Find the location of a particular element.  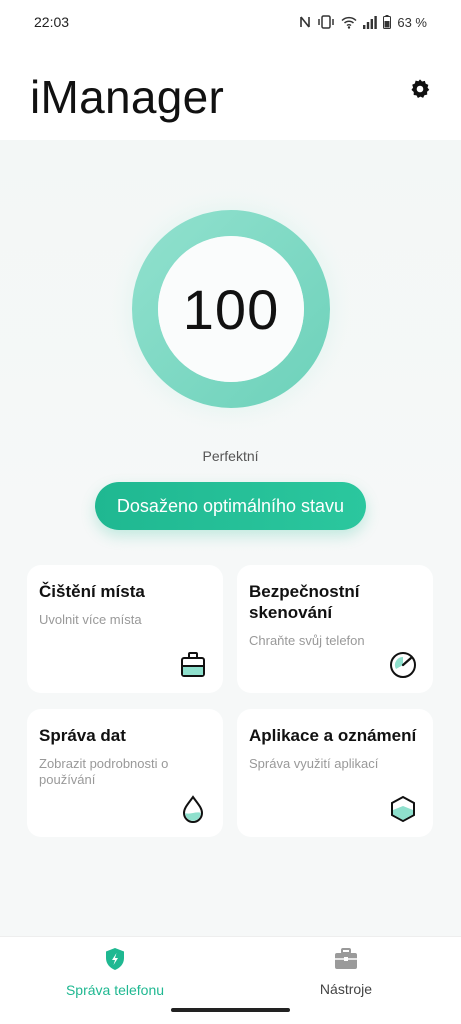

optimal-state-button: Dosaženo optimálního stavu is located at coordinates (230, 506).